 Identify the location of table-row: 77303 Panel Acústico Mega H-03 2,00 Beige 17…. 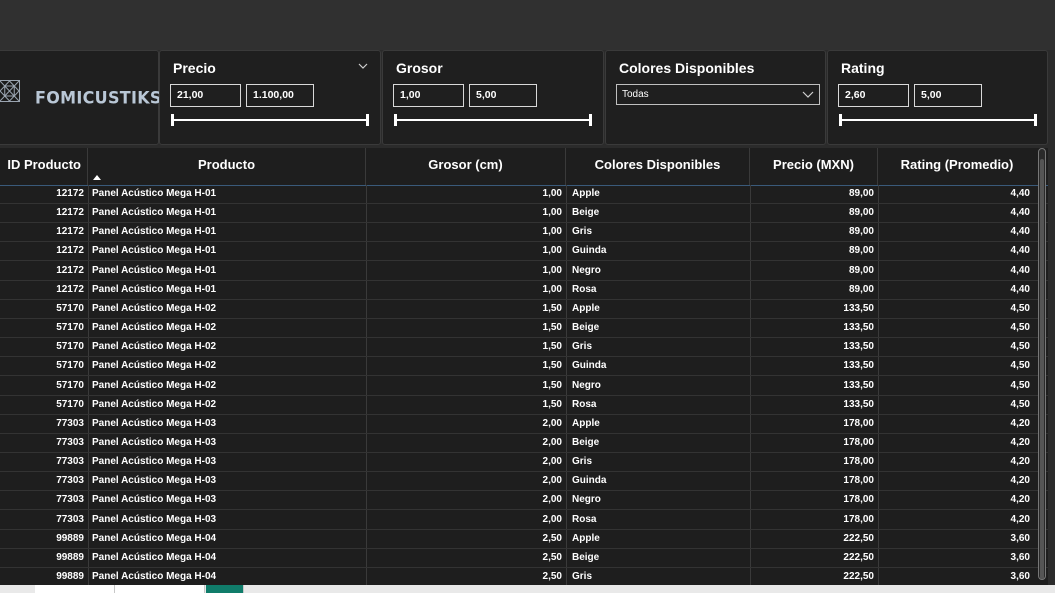
(524, 443).